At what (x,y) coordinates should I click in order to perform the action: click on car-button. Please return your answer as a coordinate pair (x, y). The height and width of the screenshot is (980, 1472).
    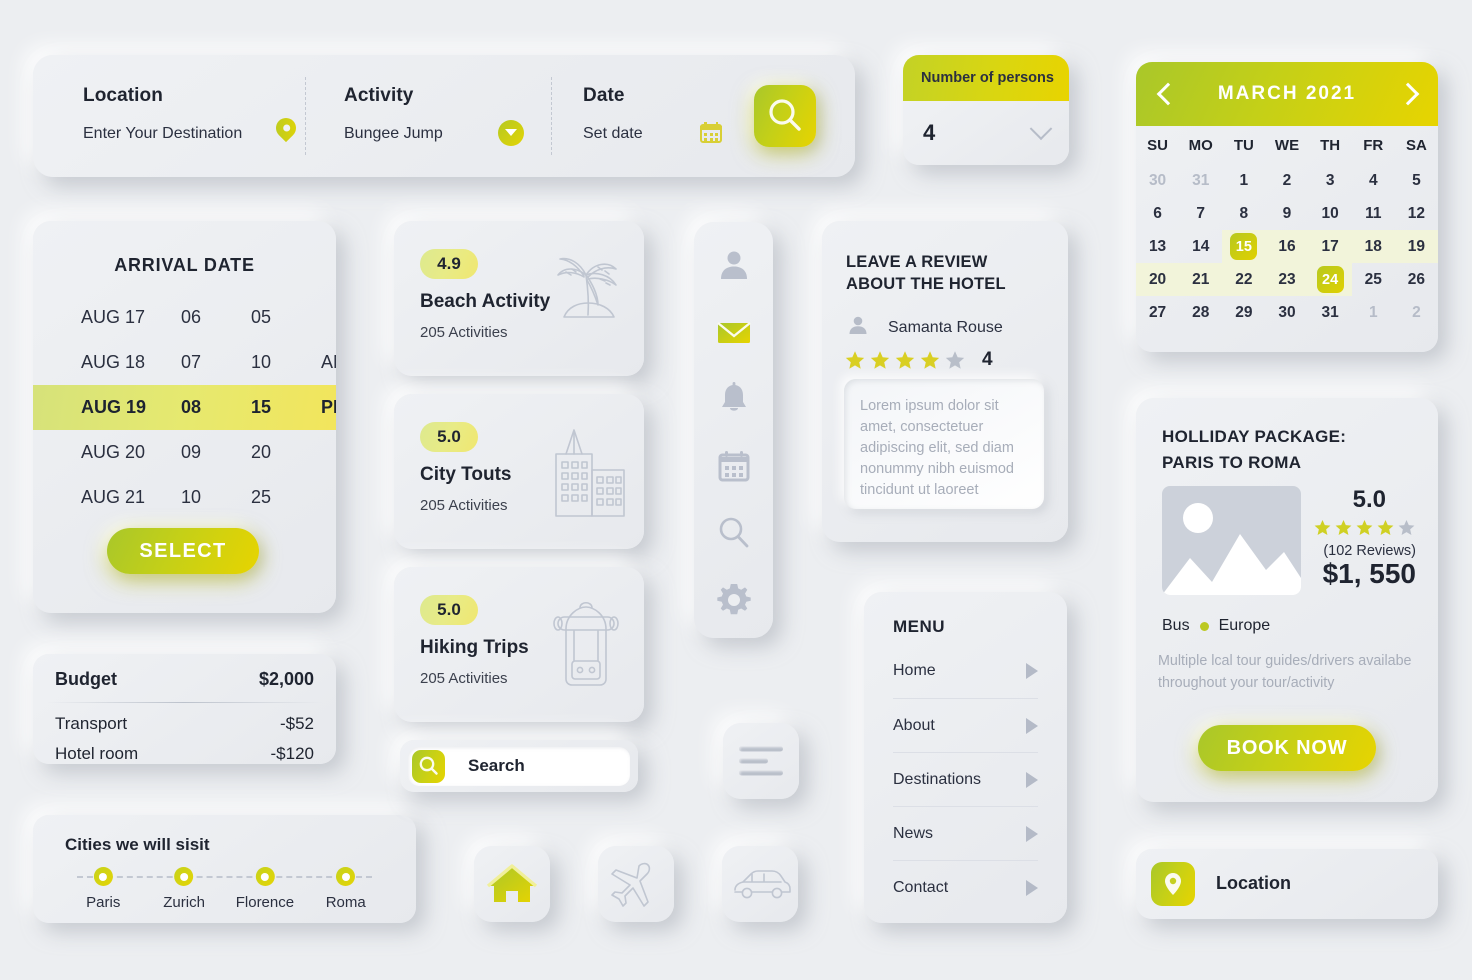
    Looking at the image, I should click on (760, 884).